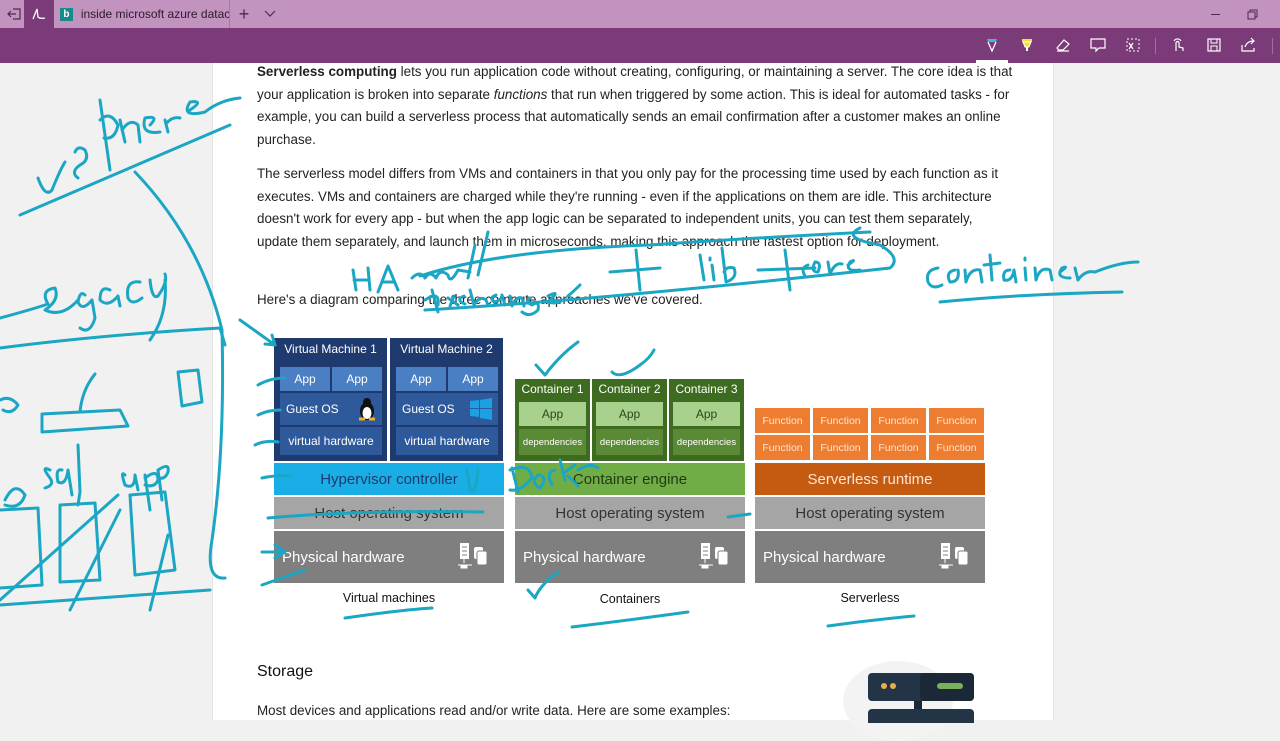 The width and height of the screenshot is (1280, 741). What do you see at coordinates (389, 598) in the screenshot?
I see `vm-caption: Virtual machines` at bounding box center [389, 598].